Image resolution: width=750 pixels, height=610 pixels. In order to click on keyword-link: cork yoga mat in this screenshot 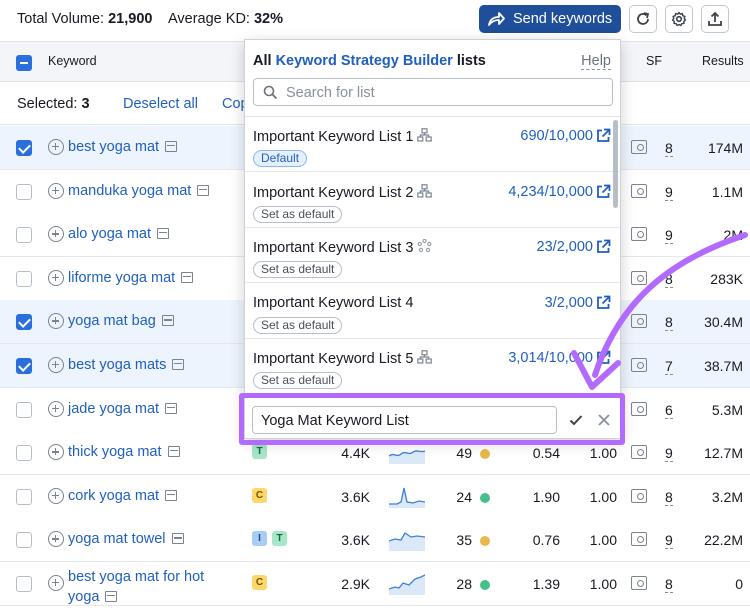, I will do `click(123, 496)`.